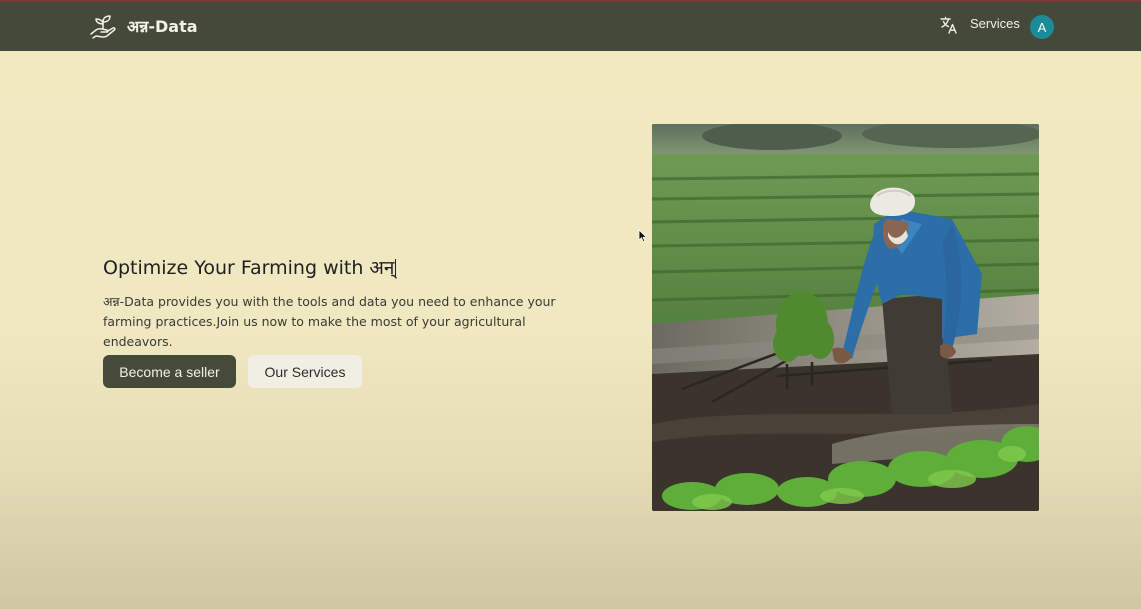 The width and height of the screenshot is (1141, 609). I want to click on hero-heading-text: Optimize Your Farming with अन्, so click(249, 268).